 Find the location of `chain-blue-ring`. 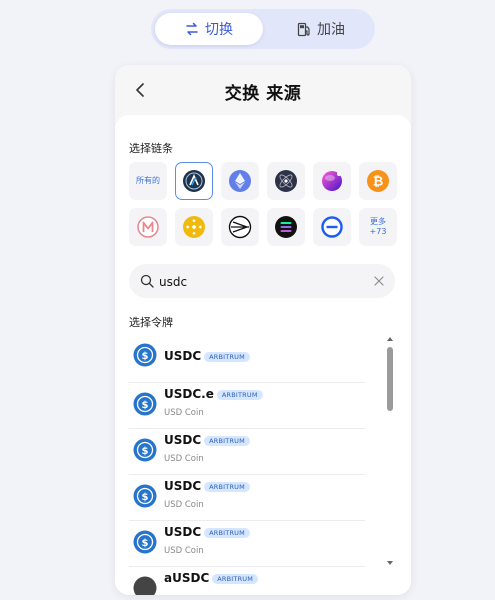

chain-blue-ring is located at coordinates (332, 227).